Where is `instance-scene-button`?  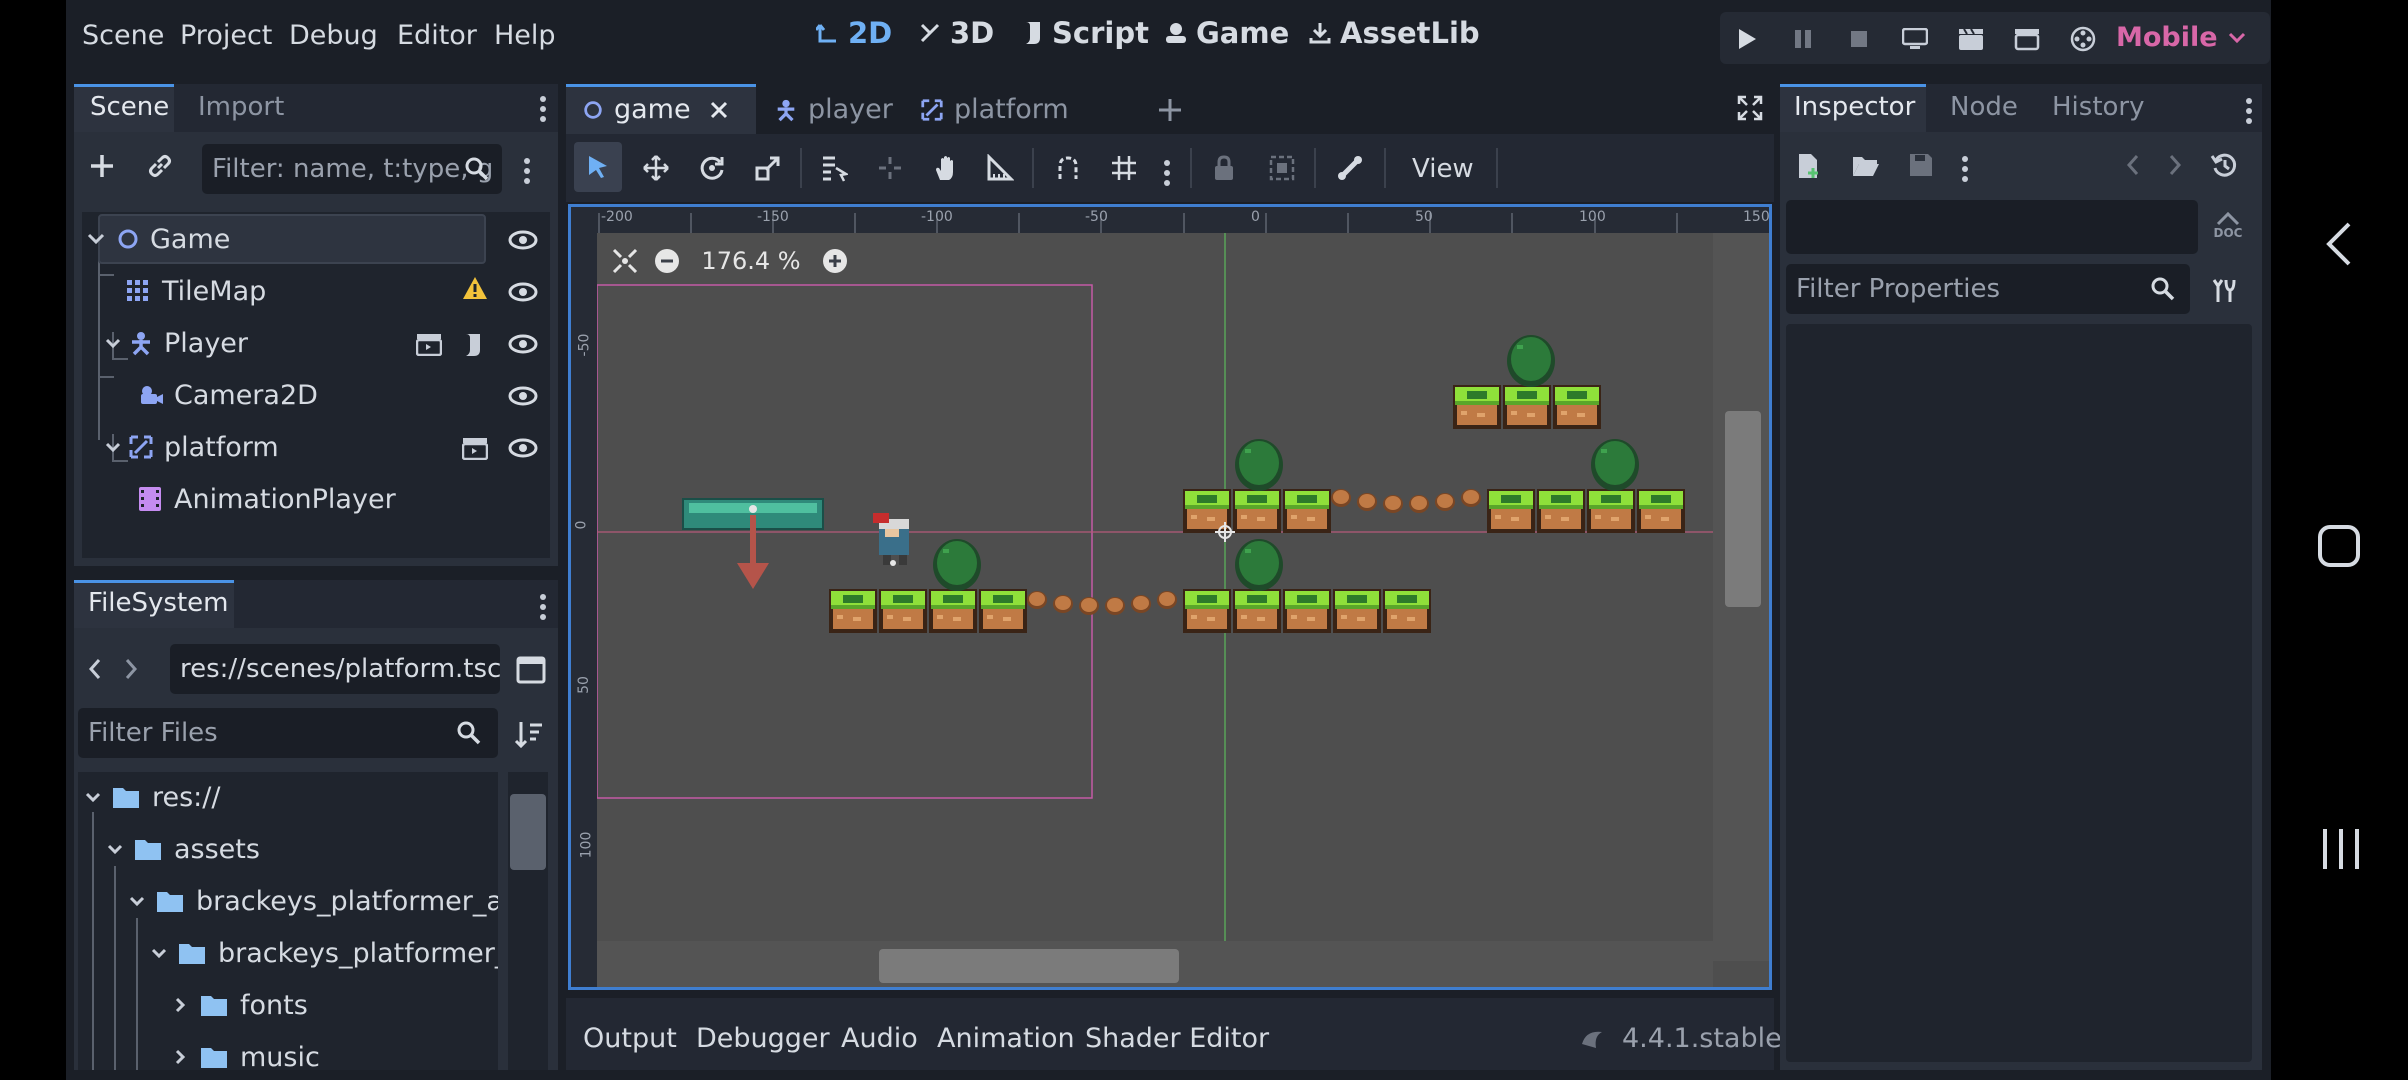
instance-scene-button is located at coordinates (160, 166).